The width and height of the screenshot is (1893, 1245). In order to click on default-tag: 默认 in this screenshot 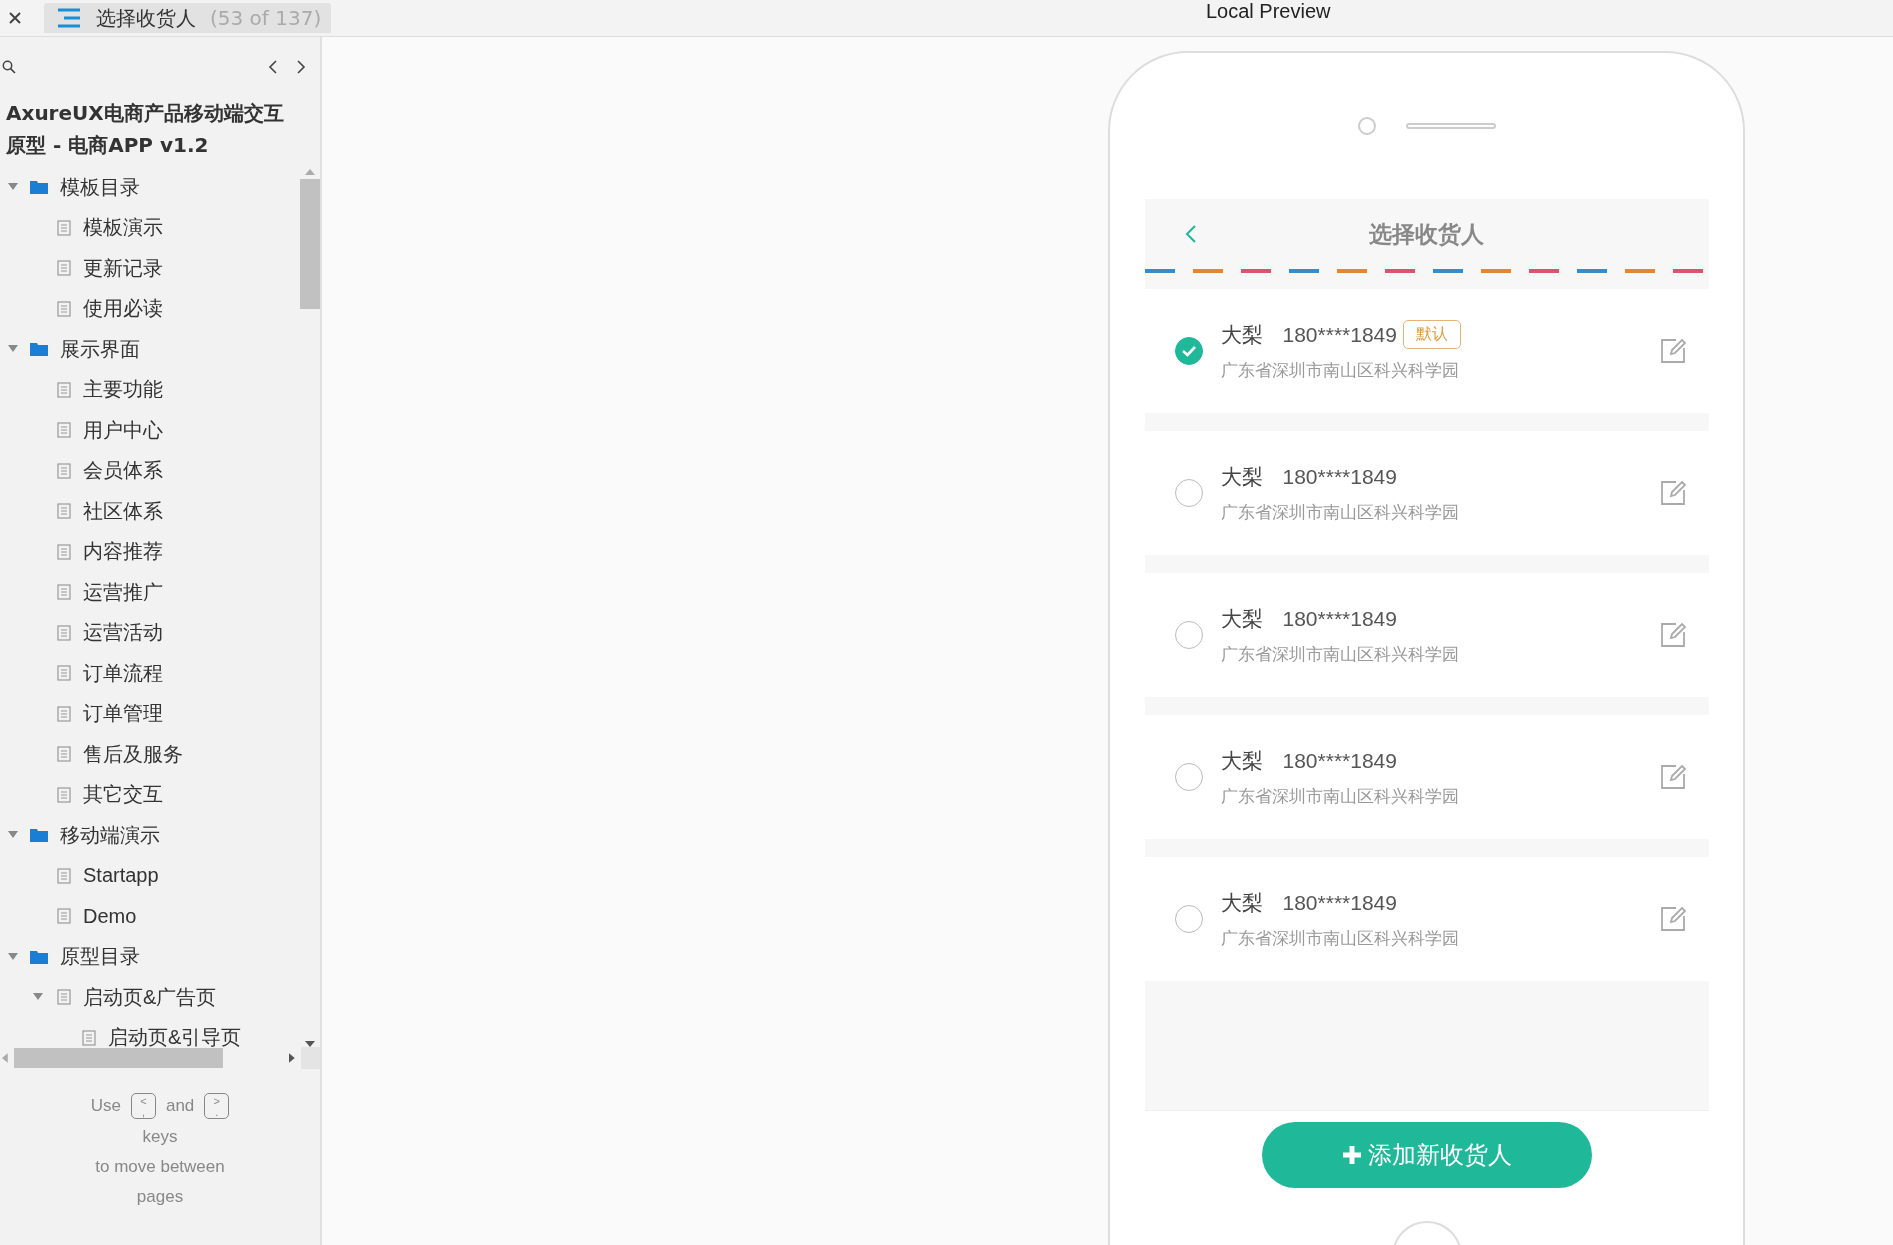, I will do `click(1431, 334)`.